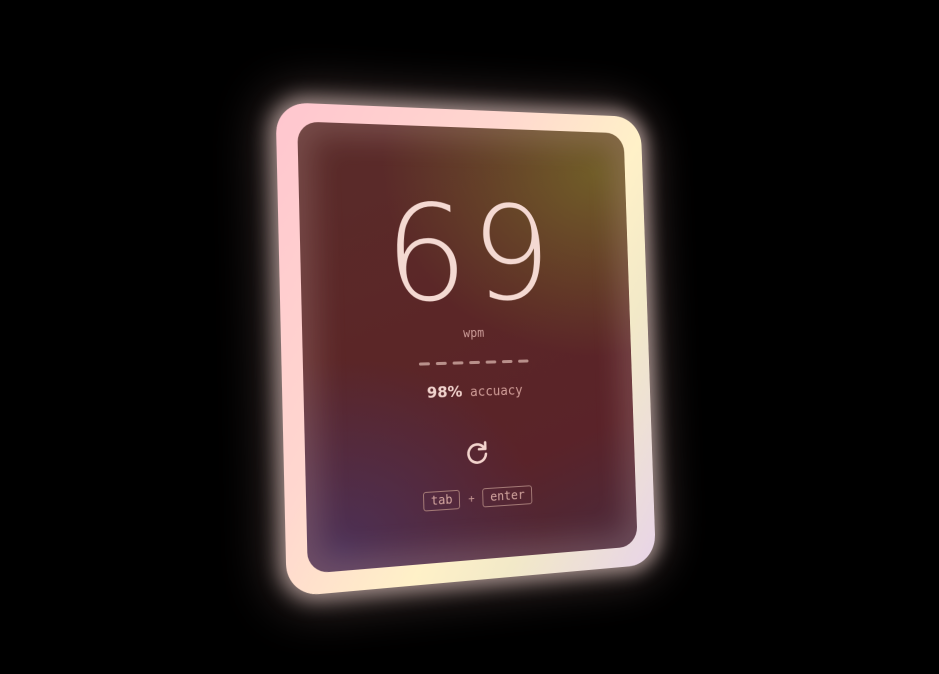  Describe the element at coordinates (467, 392) in the screenshot. I see `accuracy-row: 98% accuacy` at that location.